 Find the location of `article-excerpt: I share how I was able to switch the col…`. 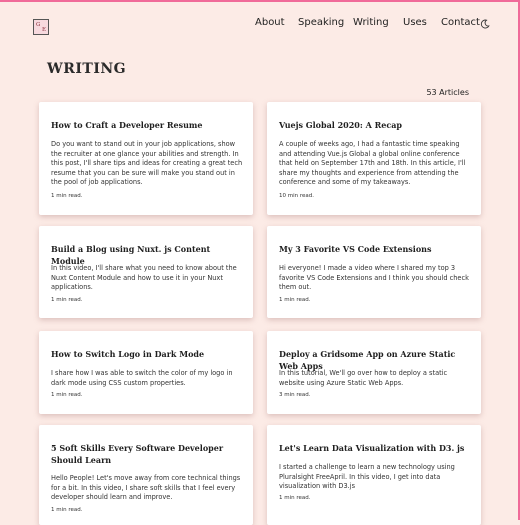

article-excerpt: I share how I was able to switch the col… is located at coordinates (142, 378).